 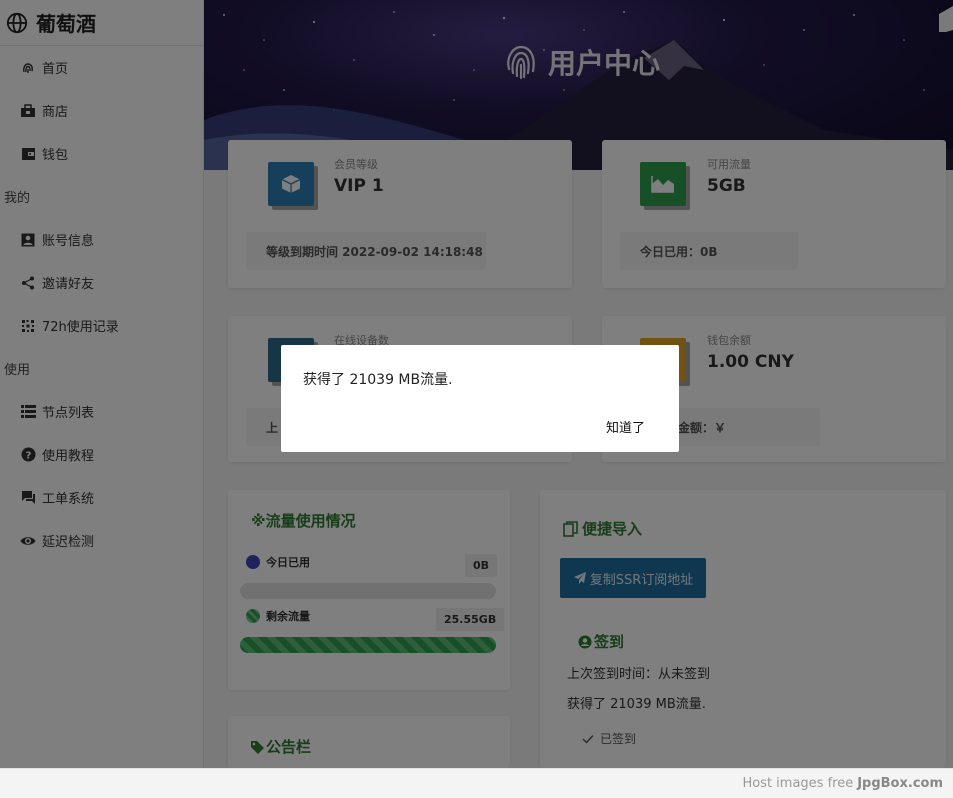 I want to click on dialog-message: 获得了 21039 MB流量., so click(x=378, y=380).